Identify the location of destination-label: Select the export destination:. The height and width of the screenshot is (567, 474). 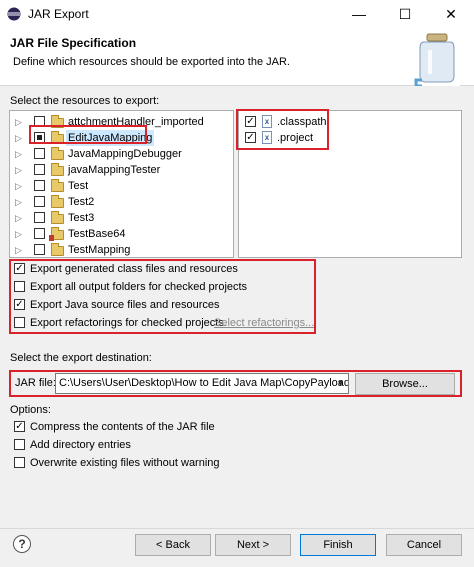
(81, 358).